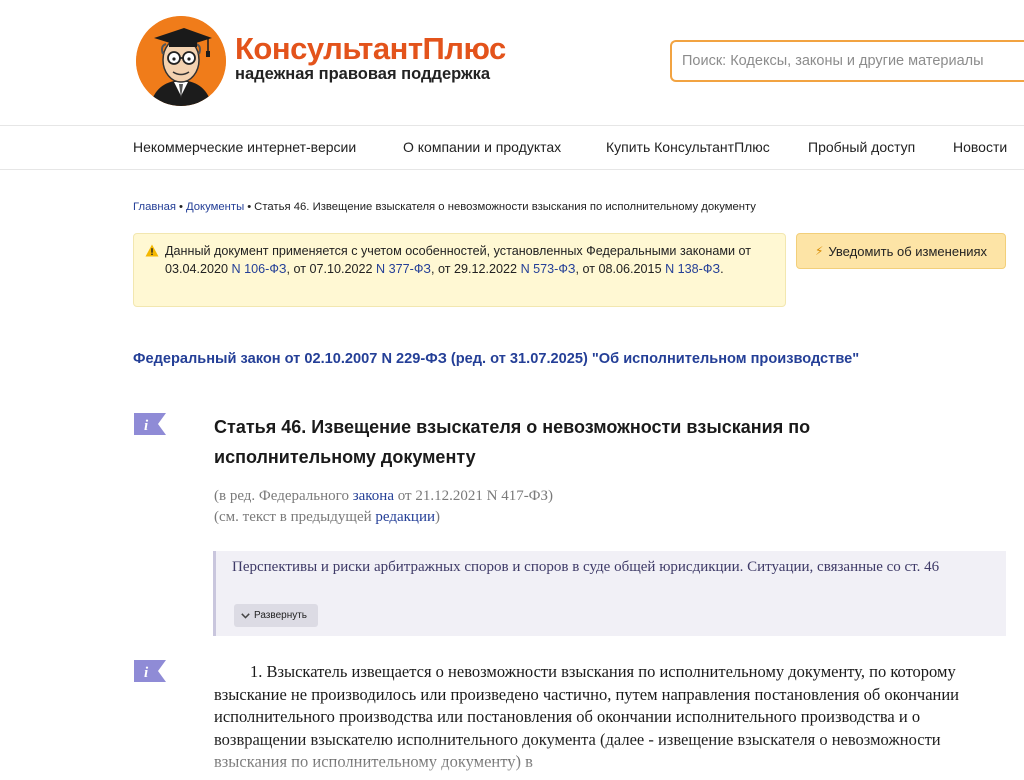 This screenshot has height=780, width=1024. What do you see at coordinates (283, 496) in the screenshot?
I see `edition-text: (в ред. Федерального` at bounding box center [283, 496].